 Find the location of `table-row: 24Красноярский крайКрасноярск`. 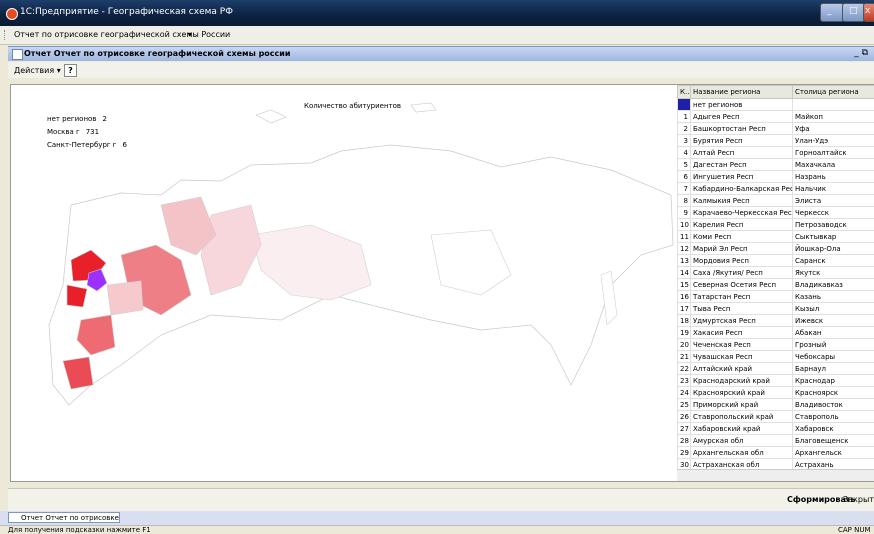

table-row: 24Красноярский крайКрасноярск is located at coordinates (776, 393).